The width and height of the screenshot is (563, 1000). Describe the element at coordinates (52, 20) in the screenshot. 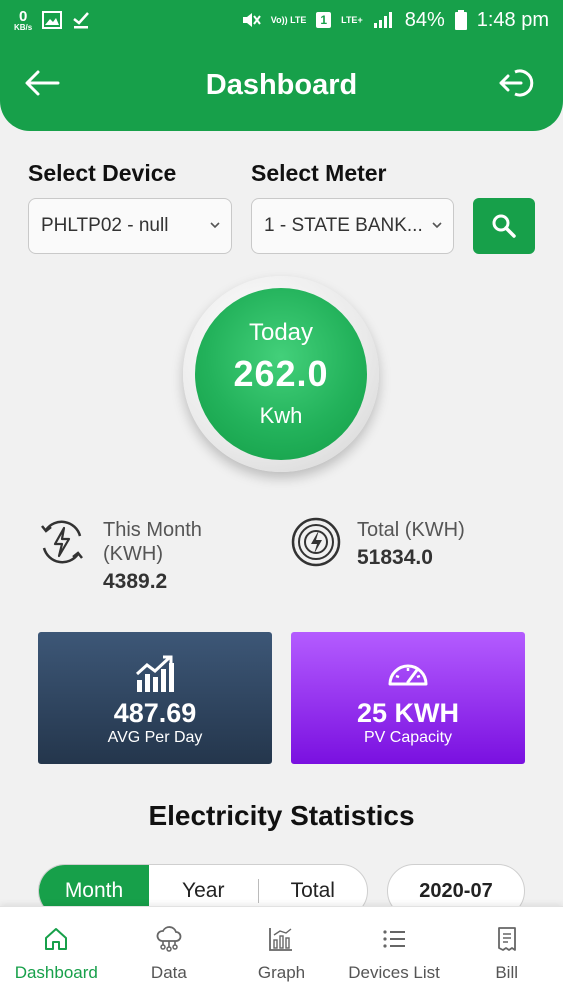

I see `image-icon` at that location.